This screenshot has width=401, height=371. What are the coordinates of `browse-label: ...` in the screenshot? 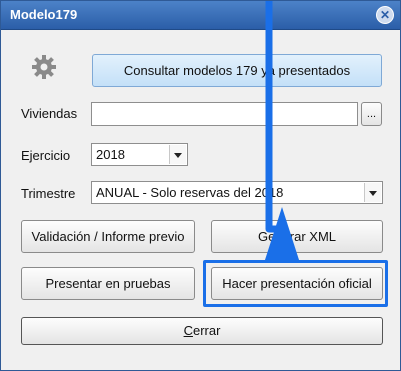 It's located at (371, 114).